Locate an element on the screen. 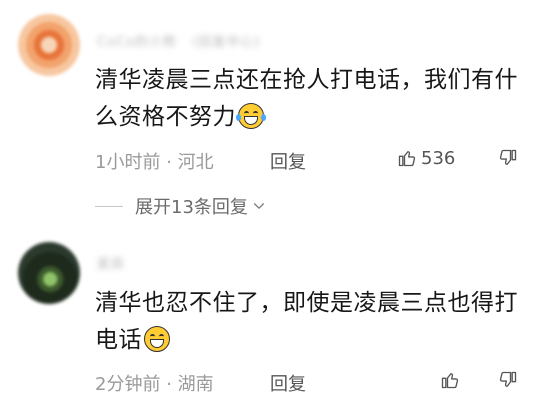 The width and height of the screenshot is (550, 414). grinning-emoji-icon is located at coordinates (157, 339).